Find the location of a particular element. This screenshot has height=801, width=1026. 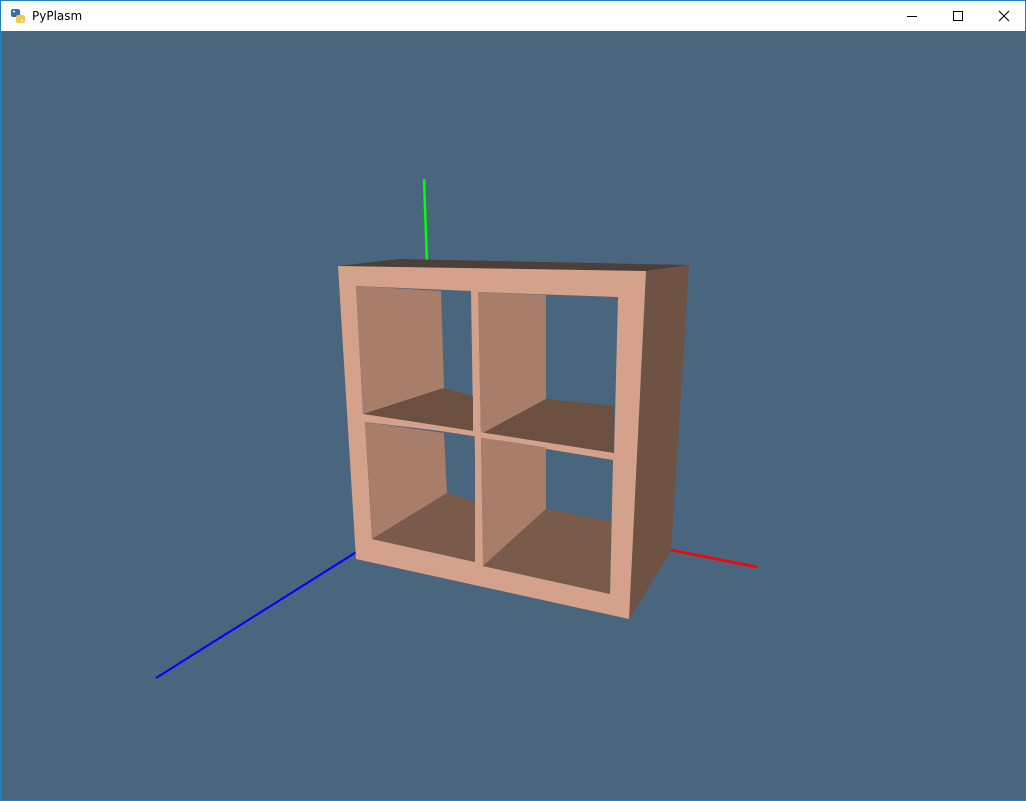

maximize-button is located at coordinates (958, 16).